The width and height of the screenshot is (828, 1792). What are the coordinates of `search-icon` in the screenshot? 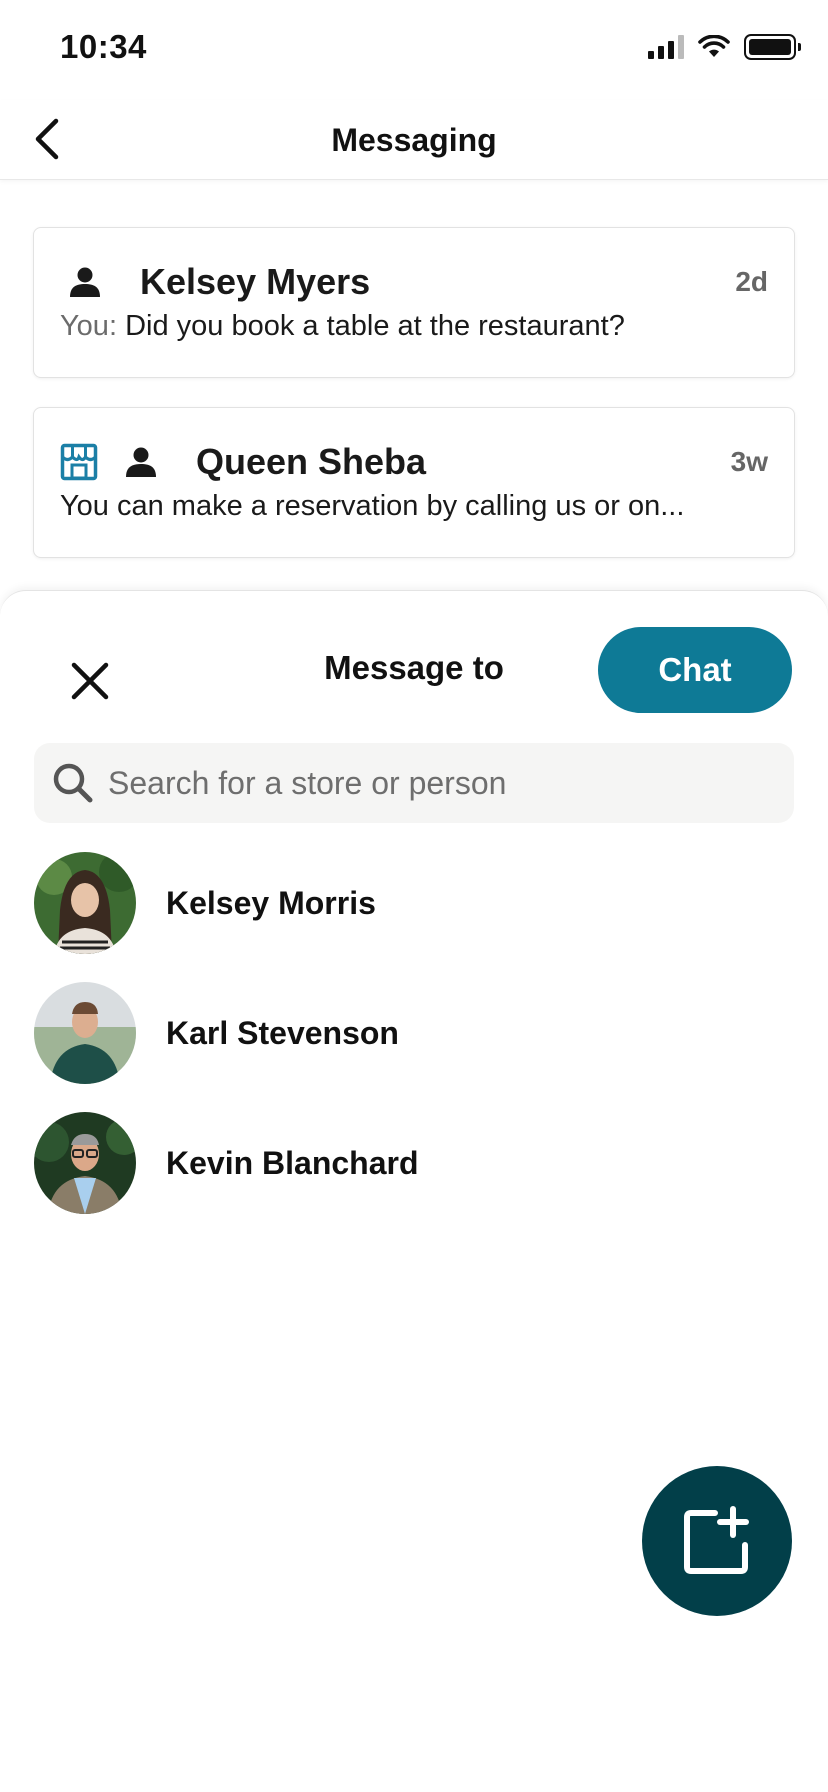 It's located at (73, 783).